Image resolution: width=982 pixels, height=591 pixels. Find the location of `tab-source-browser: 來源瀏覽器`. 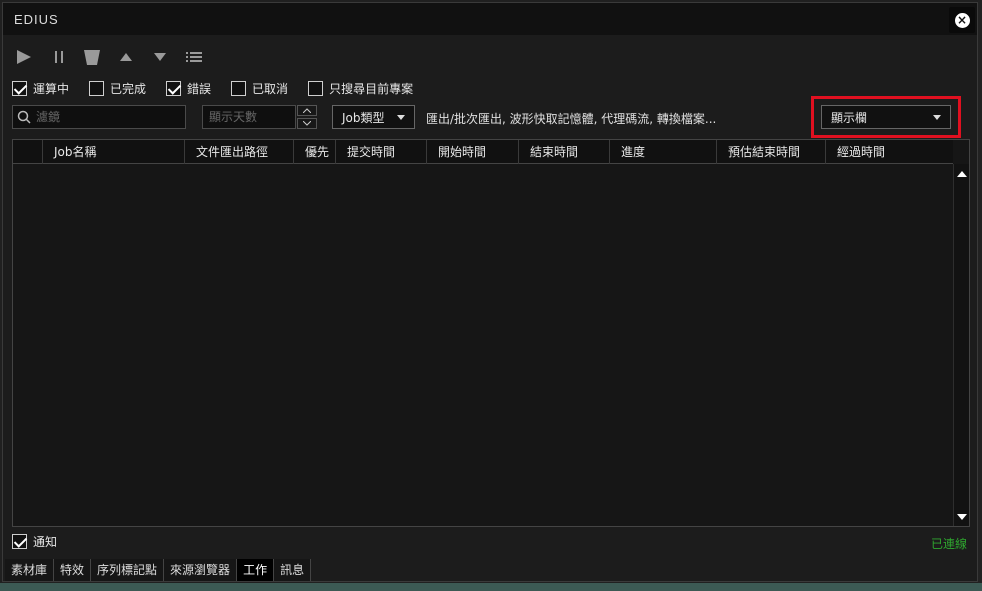

tab-source-browser: 來源瀏覽器 is located at coordinates (201, 570).